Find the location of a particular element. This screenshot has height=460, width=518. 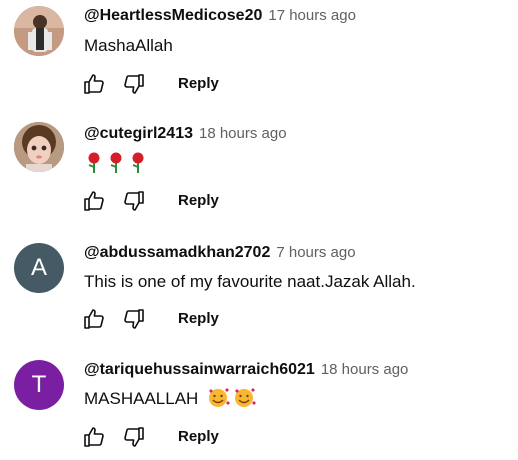

avatar-letter: A is located at coordinates (38, 267).